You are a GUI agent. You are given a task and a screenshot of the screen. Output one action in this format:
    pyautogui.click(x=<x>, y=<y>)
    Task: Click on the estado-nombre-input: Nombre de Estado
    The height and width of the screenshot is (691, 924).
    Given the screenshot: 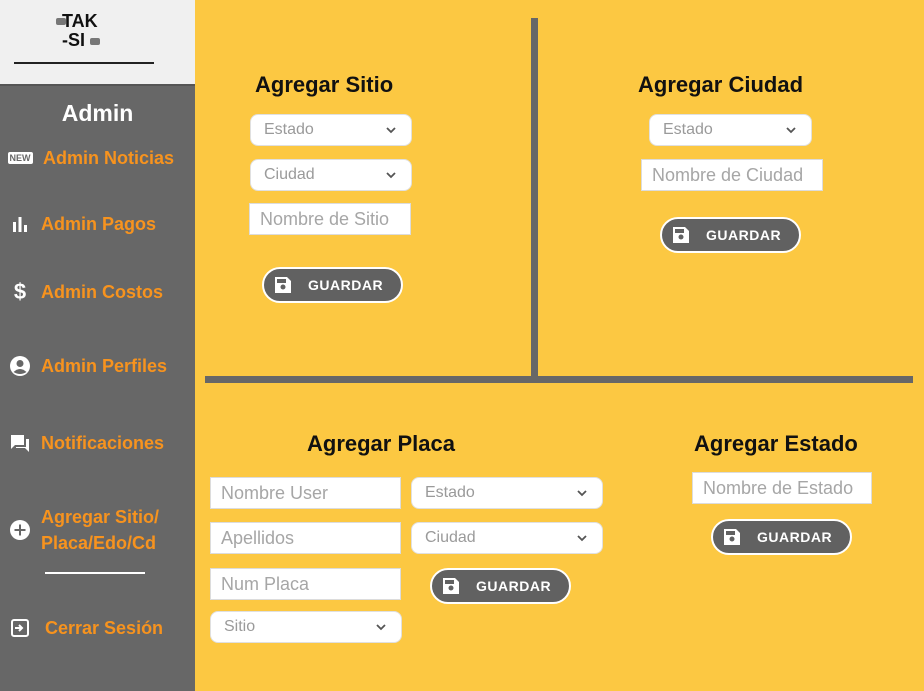 What is the action you would take?
    pyautogui.click(x=782, y=488)
    